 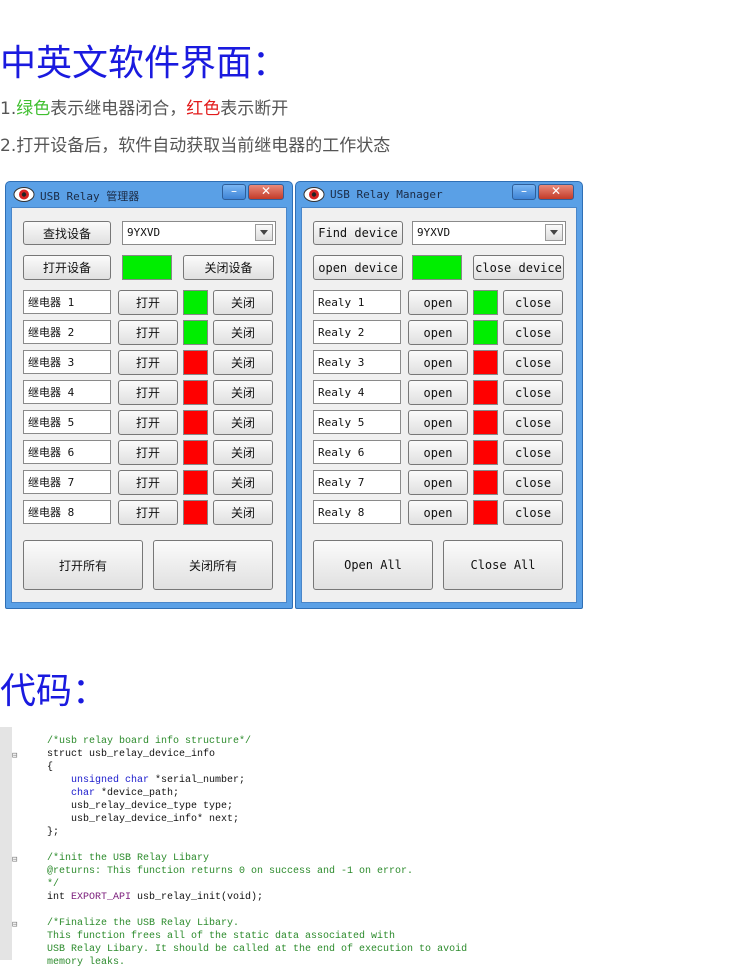 What do you see at coordinates (144, 63) in the screenshot?
I see `heading-ui: 中英文软件界面：` at bounding box center [144, 63].